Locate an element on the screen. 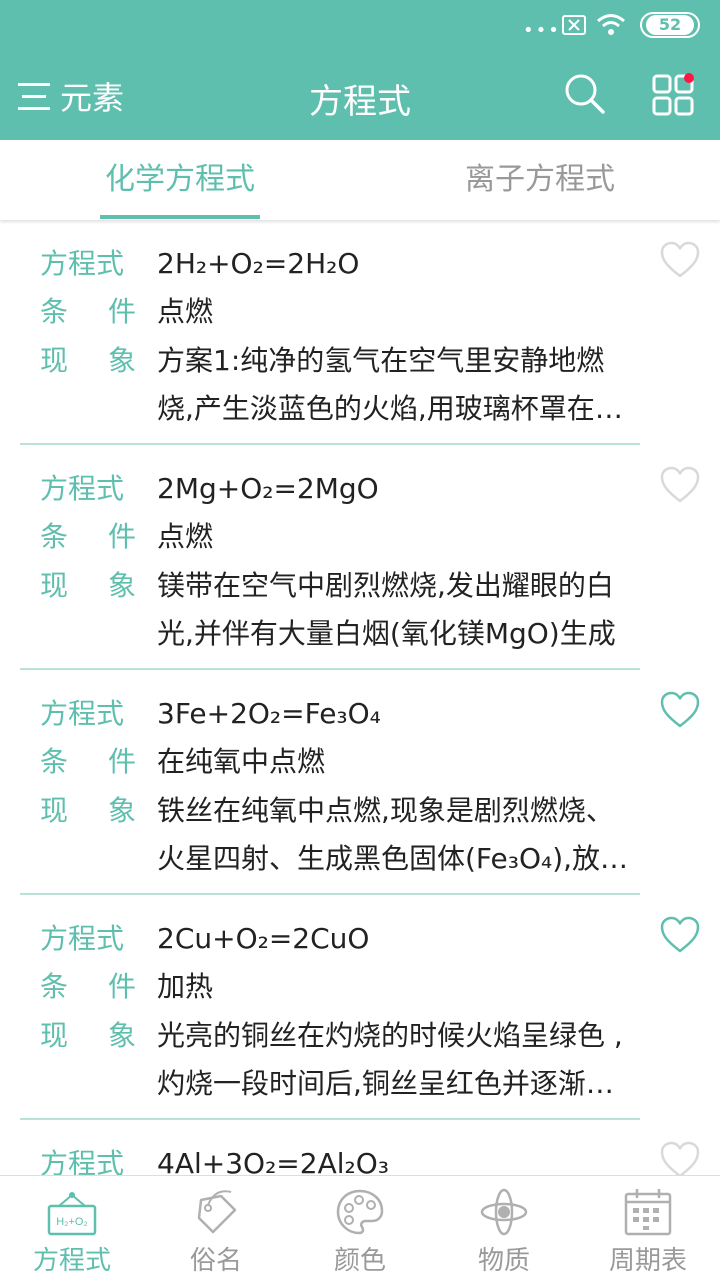  apps-button is located at coordinates (675, 95).